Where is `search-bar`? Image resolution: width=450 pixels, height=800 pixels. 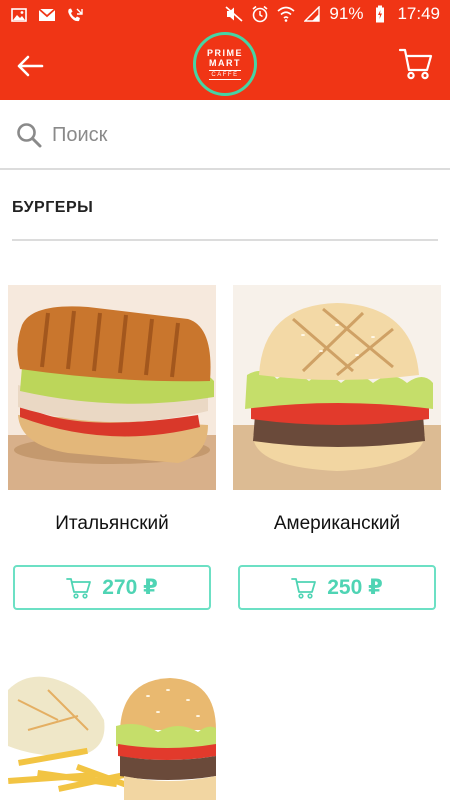 search-bar is located at coordinates (225, 135).